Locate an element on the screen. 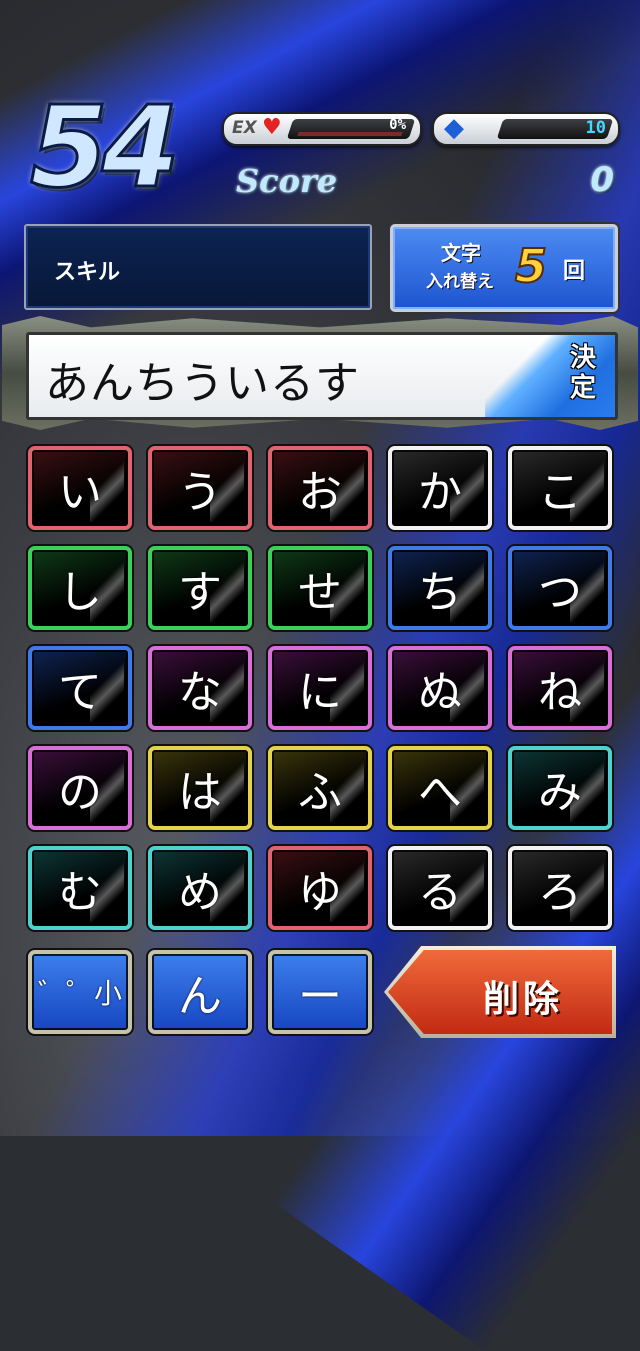 The width and height of the screenshot is (640, 1351). letter-tile: ぬ is located at coordinates (440, 688).